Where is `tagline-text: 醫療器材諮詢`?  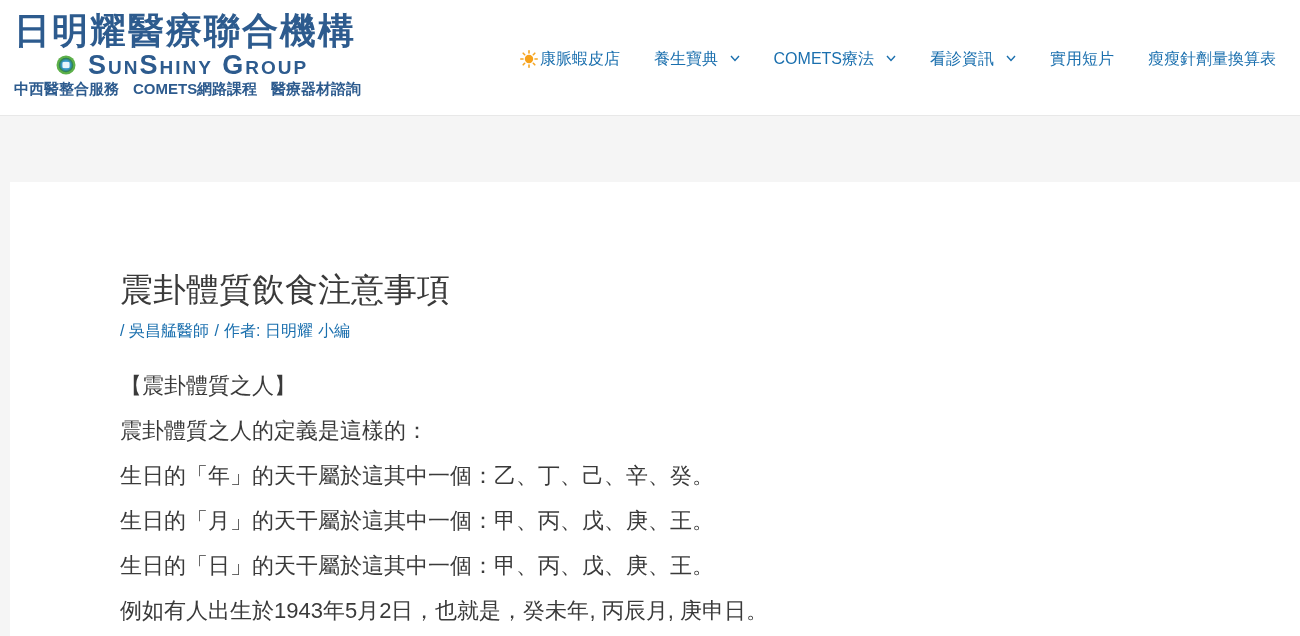 tagline-text: 醫療器材諮詢 is located at coordinates (316, 89).